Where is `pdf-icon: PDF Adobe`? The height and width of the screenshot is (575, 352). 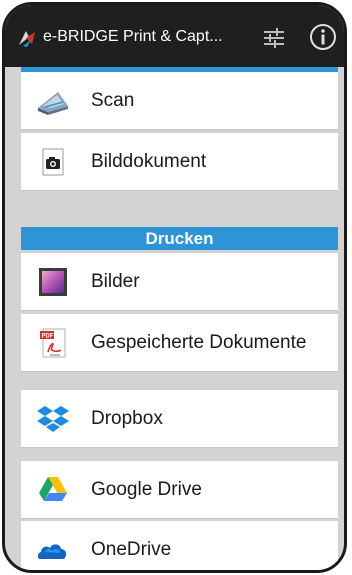
pdf-icon: PDF Adobe is located at coordinates (53, 343).